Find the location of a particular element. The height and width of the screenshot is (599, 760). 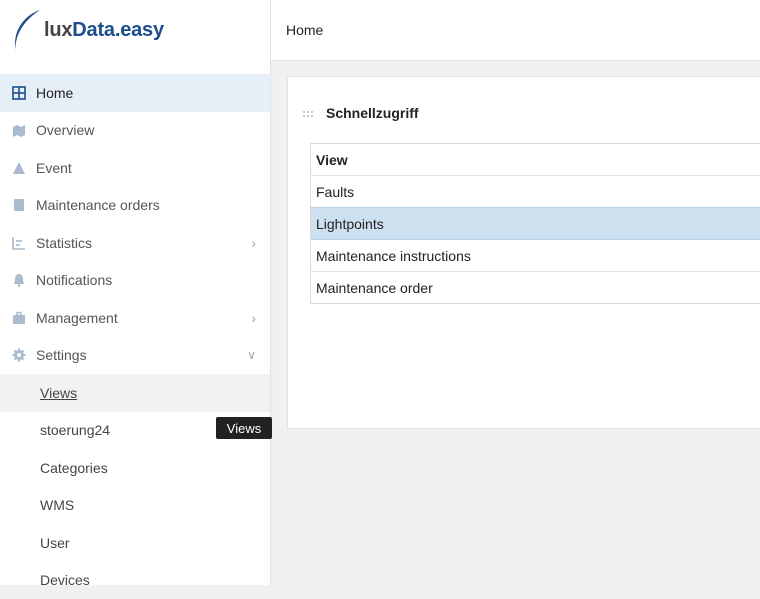

app-logo: luxData.easy is located at coordinates (110, 32).